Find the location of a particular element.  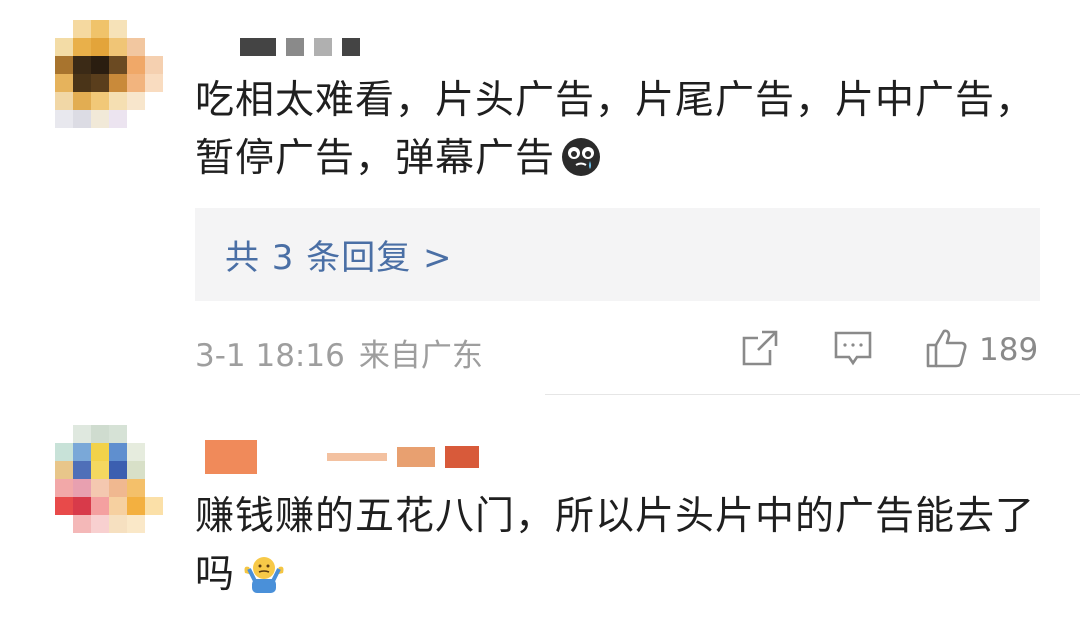

share-icon is located at coordinates (760, 350).